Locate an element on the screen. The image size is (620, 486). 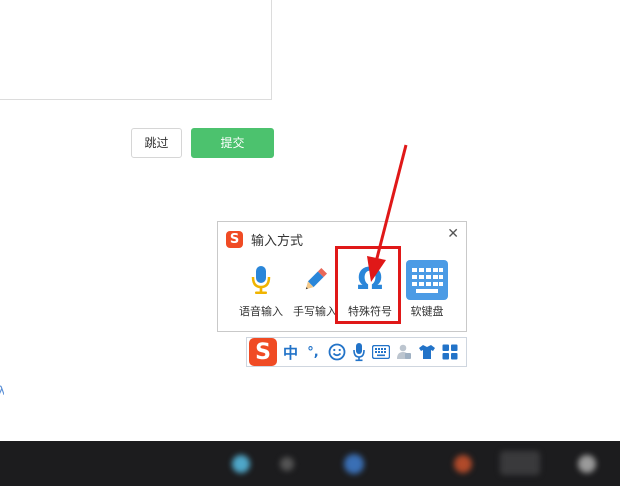
special-symbols-option: Ω 特殊符号 is located at coordinates (370, 292).